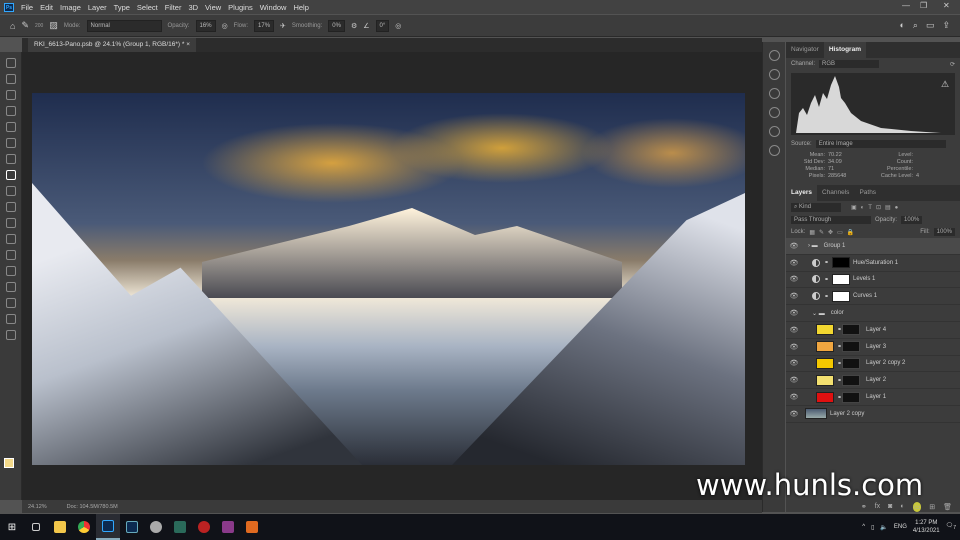  What do you see at coordinates (10, 175) in the screenshot?
I see `brush-tool-icon` at bounding box center [10, 175].